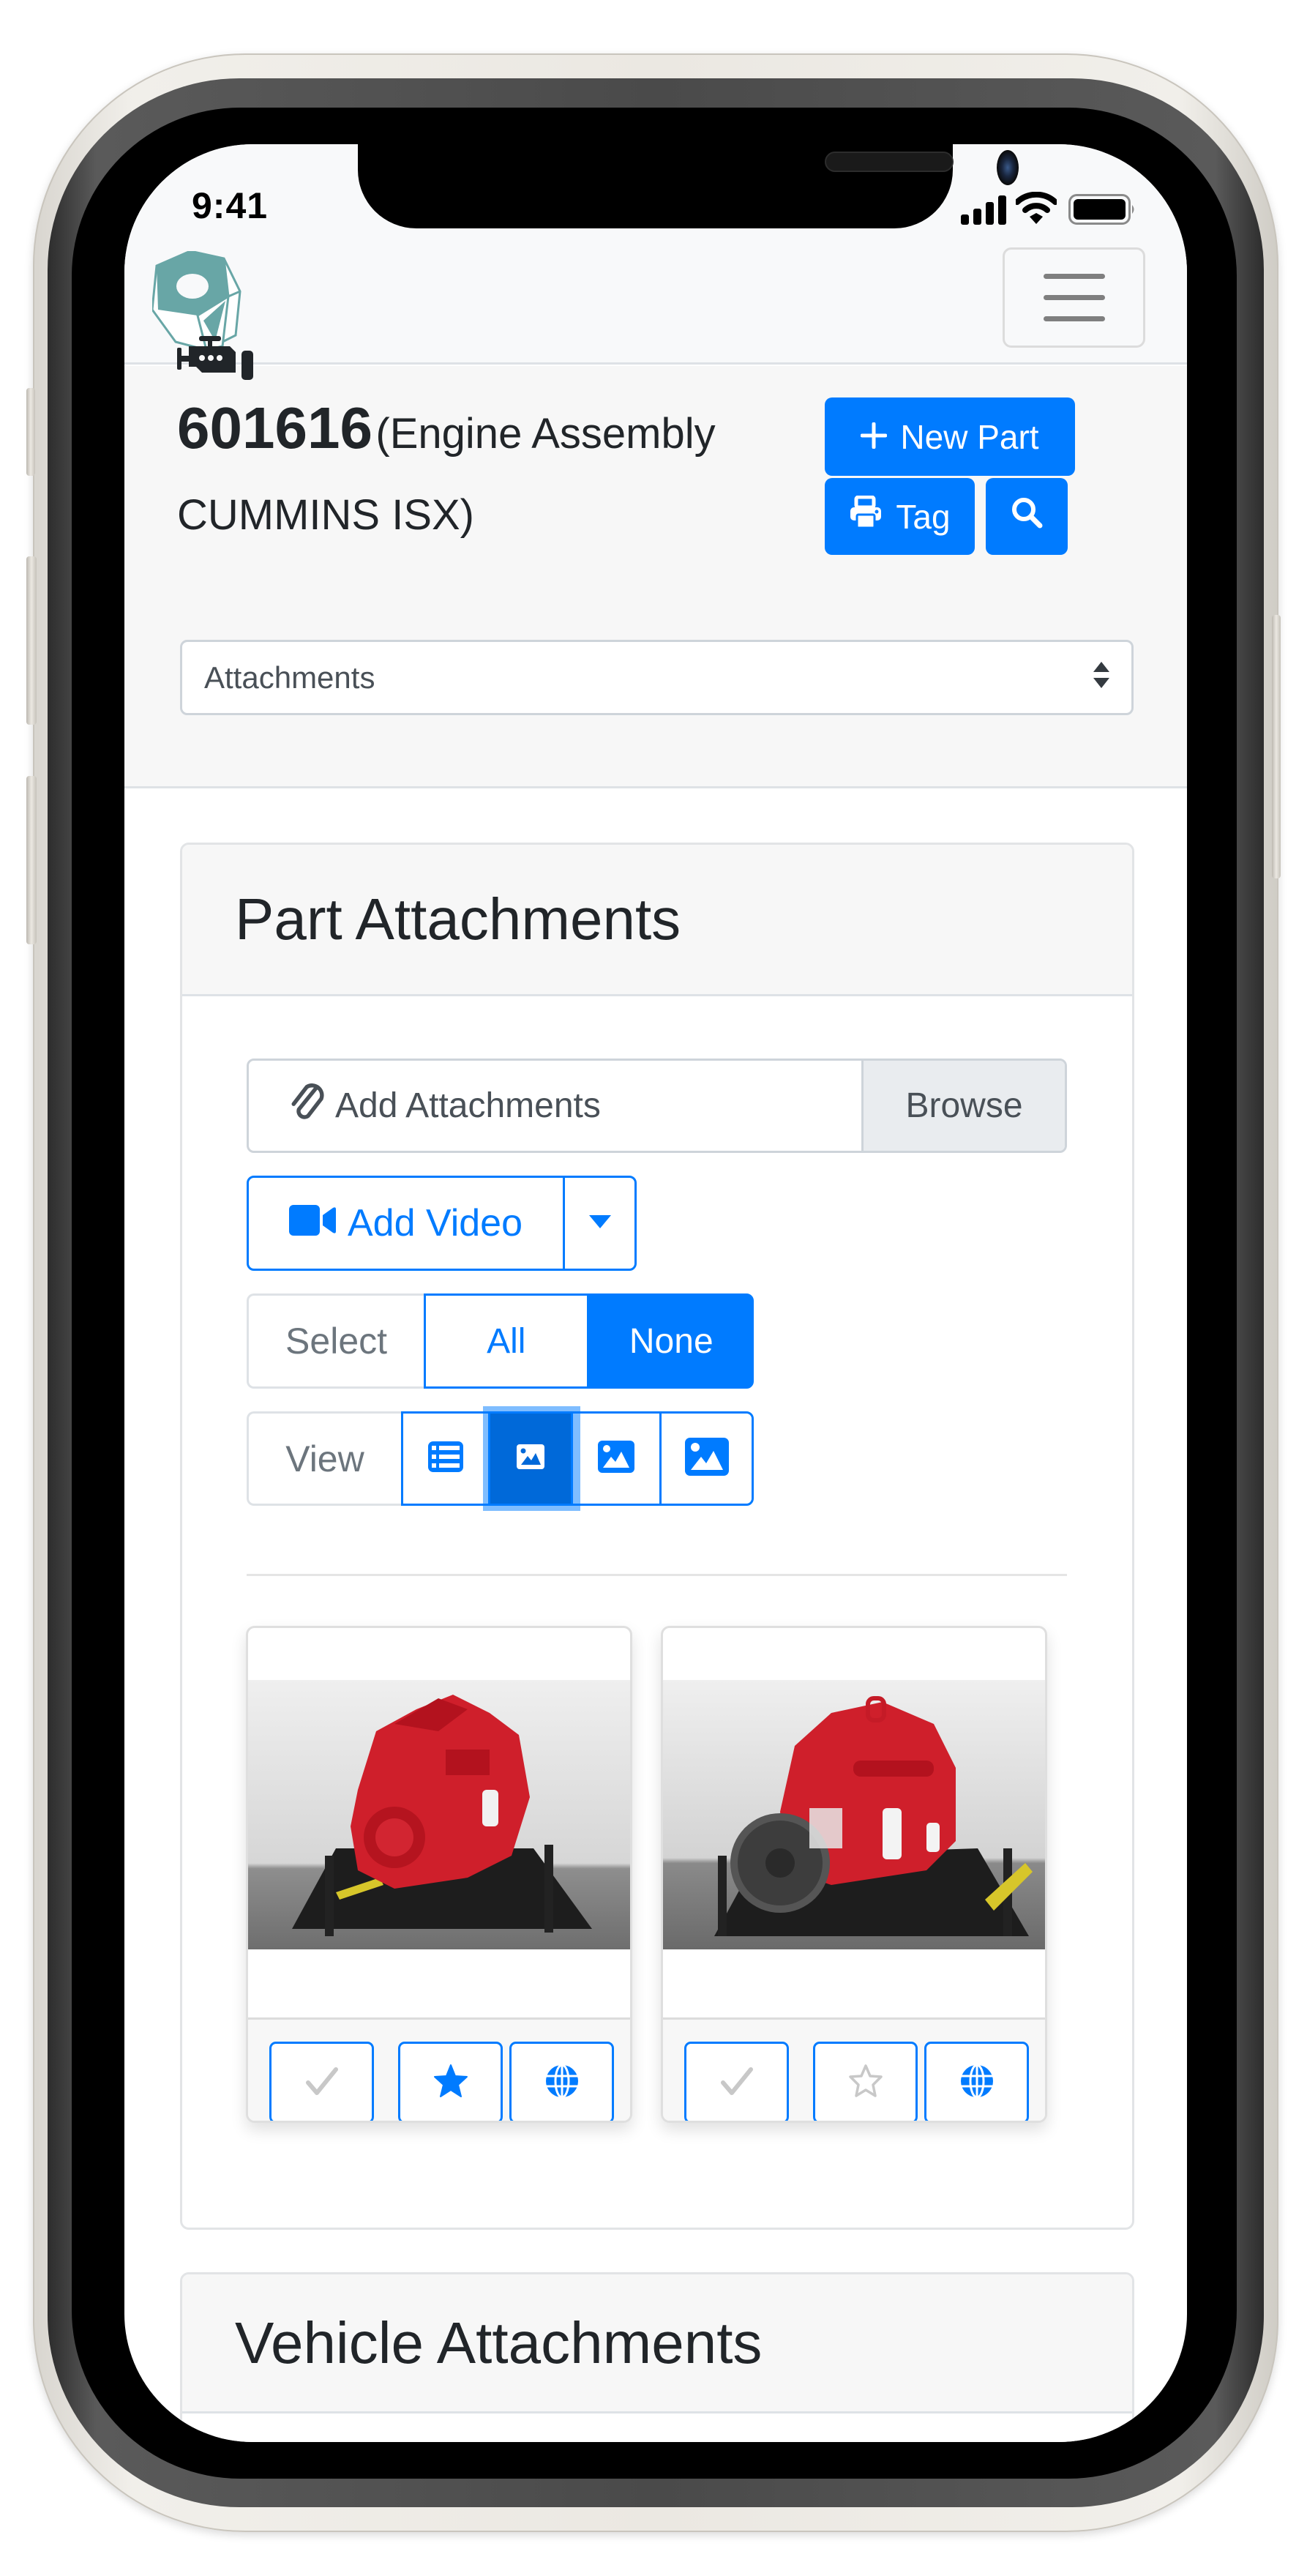  What do you see at coordinates (507, 1341) in the screenshot?
I see `select-all-button: All` at bounding box center [507, 1341].